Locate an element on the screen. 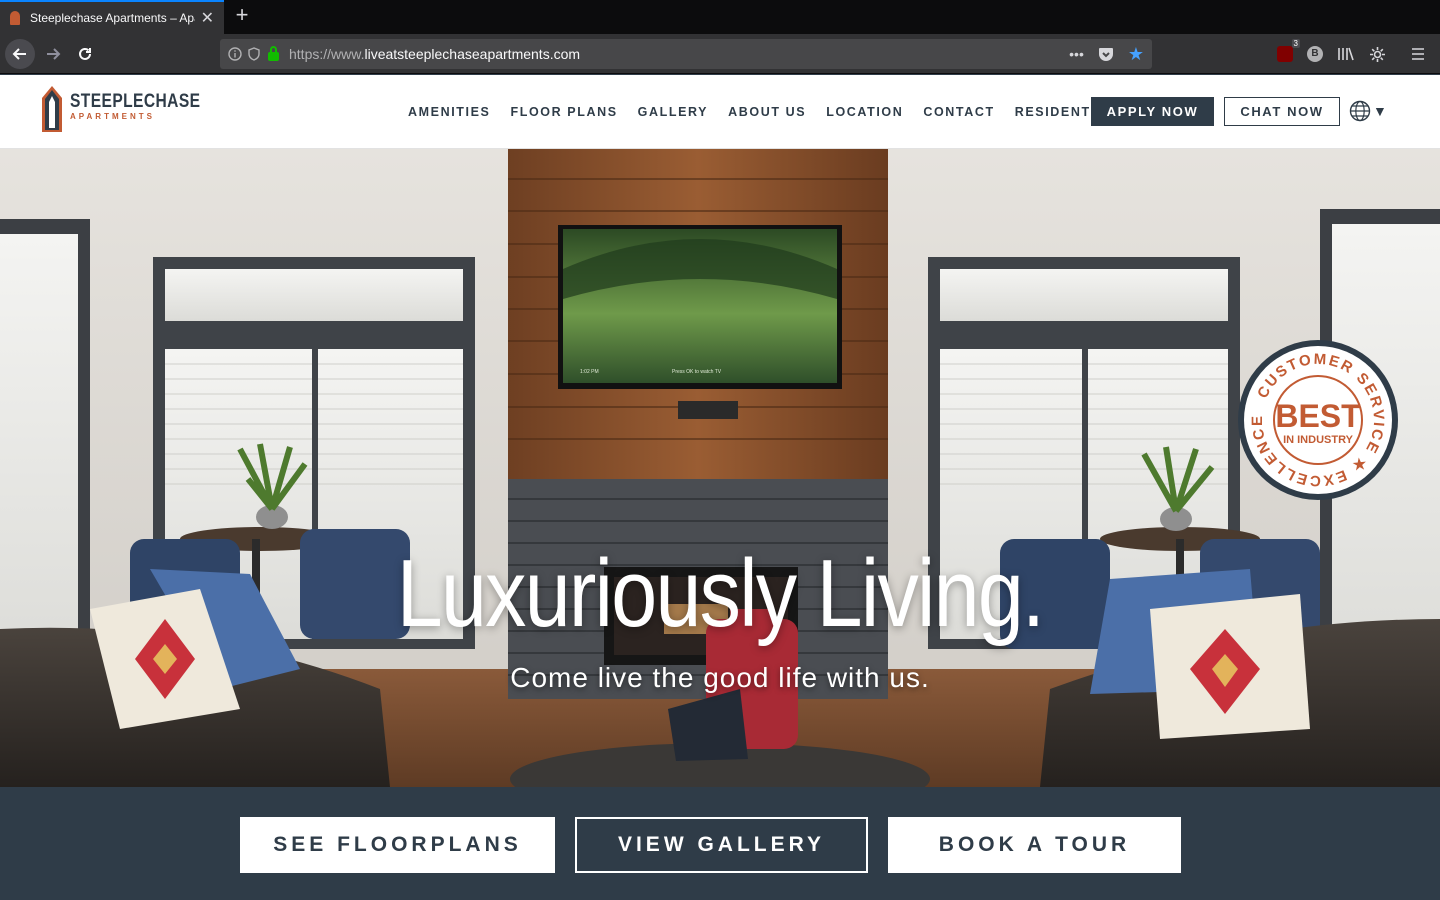 The width and height of the screenshot is (1440, 900). forward-button is located at coordinates (53, 54).